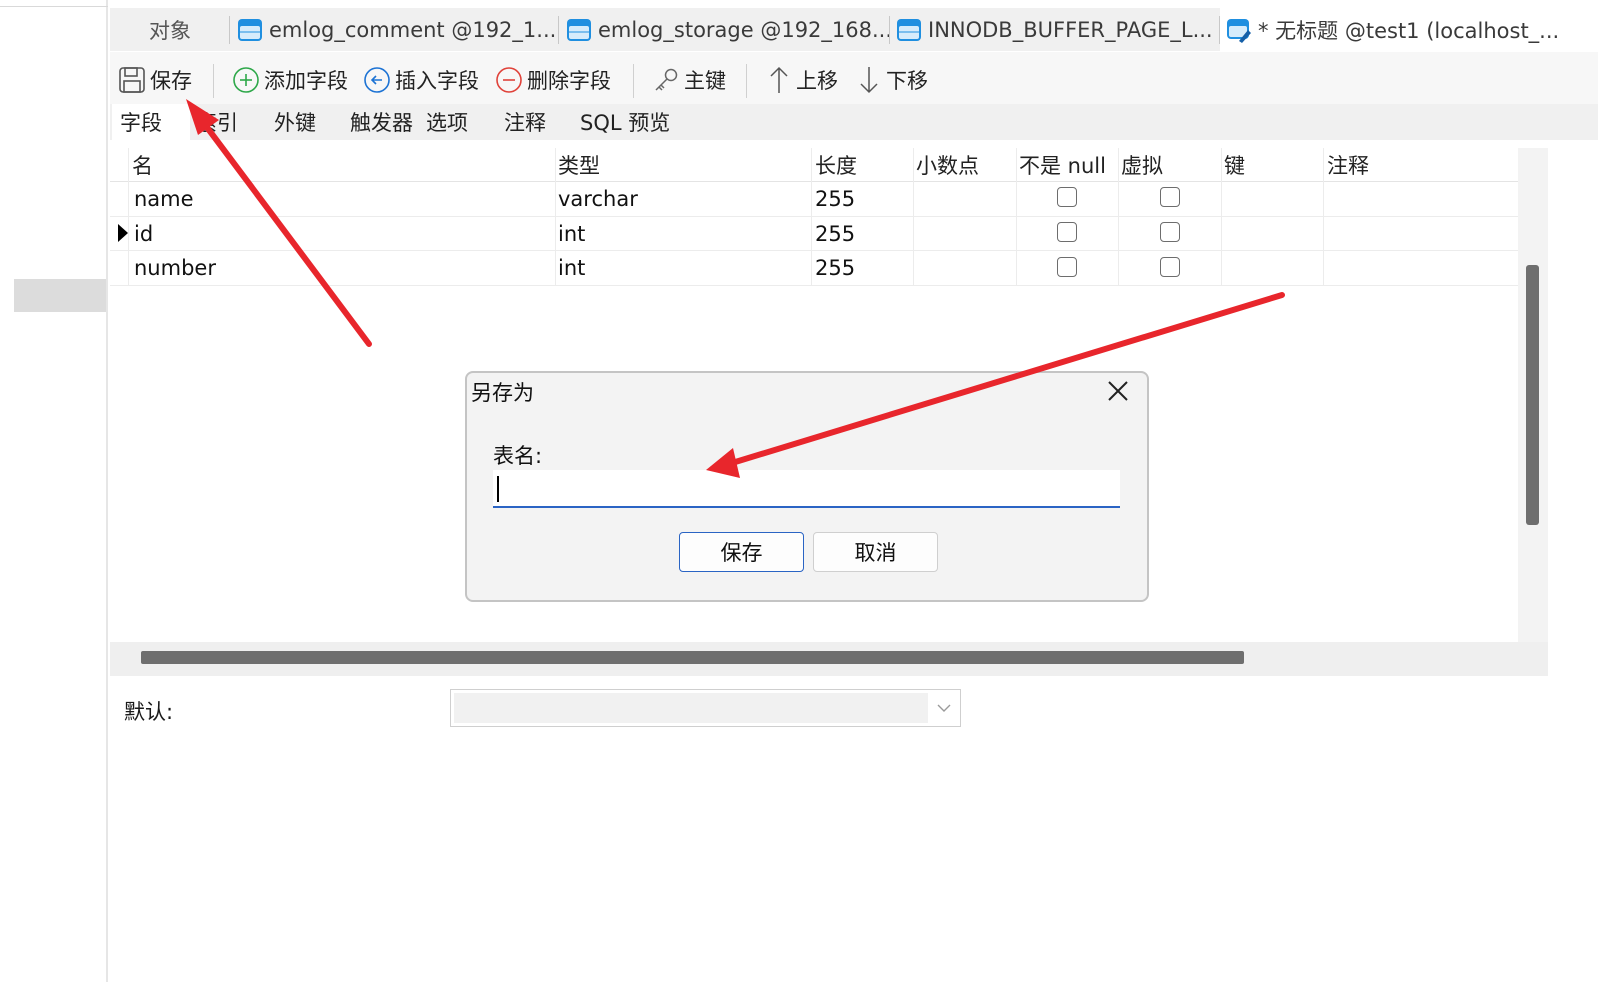 Image resolution: width=1598 pixels, height=982 pixels. I want to click on move-up-button: 上移, so click(802, 80).